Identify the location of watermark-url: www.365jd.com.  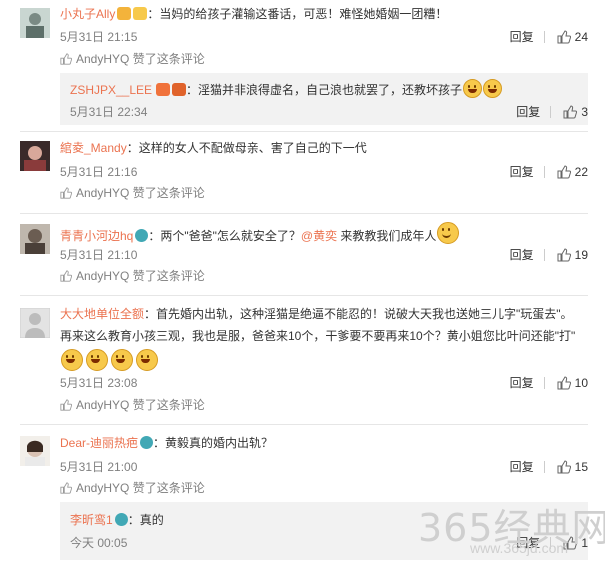
(519, 548).